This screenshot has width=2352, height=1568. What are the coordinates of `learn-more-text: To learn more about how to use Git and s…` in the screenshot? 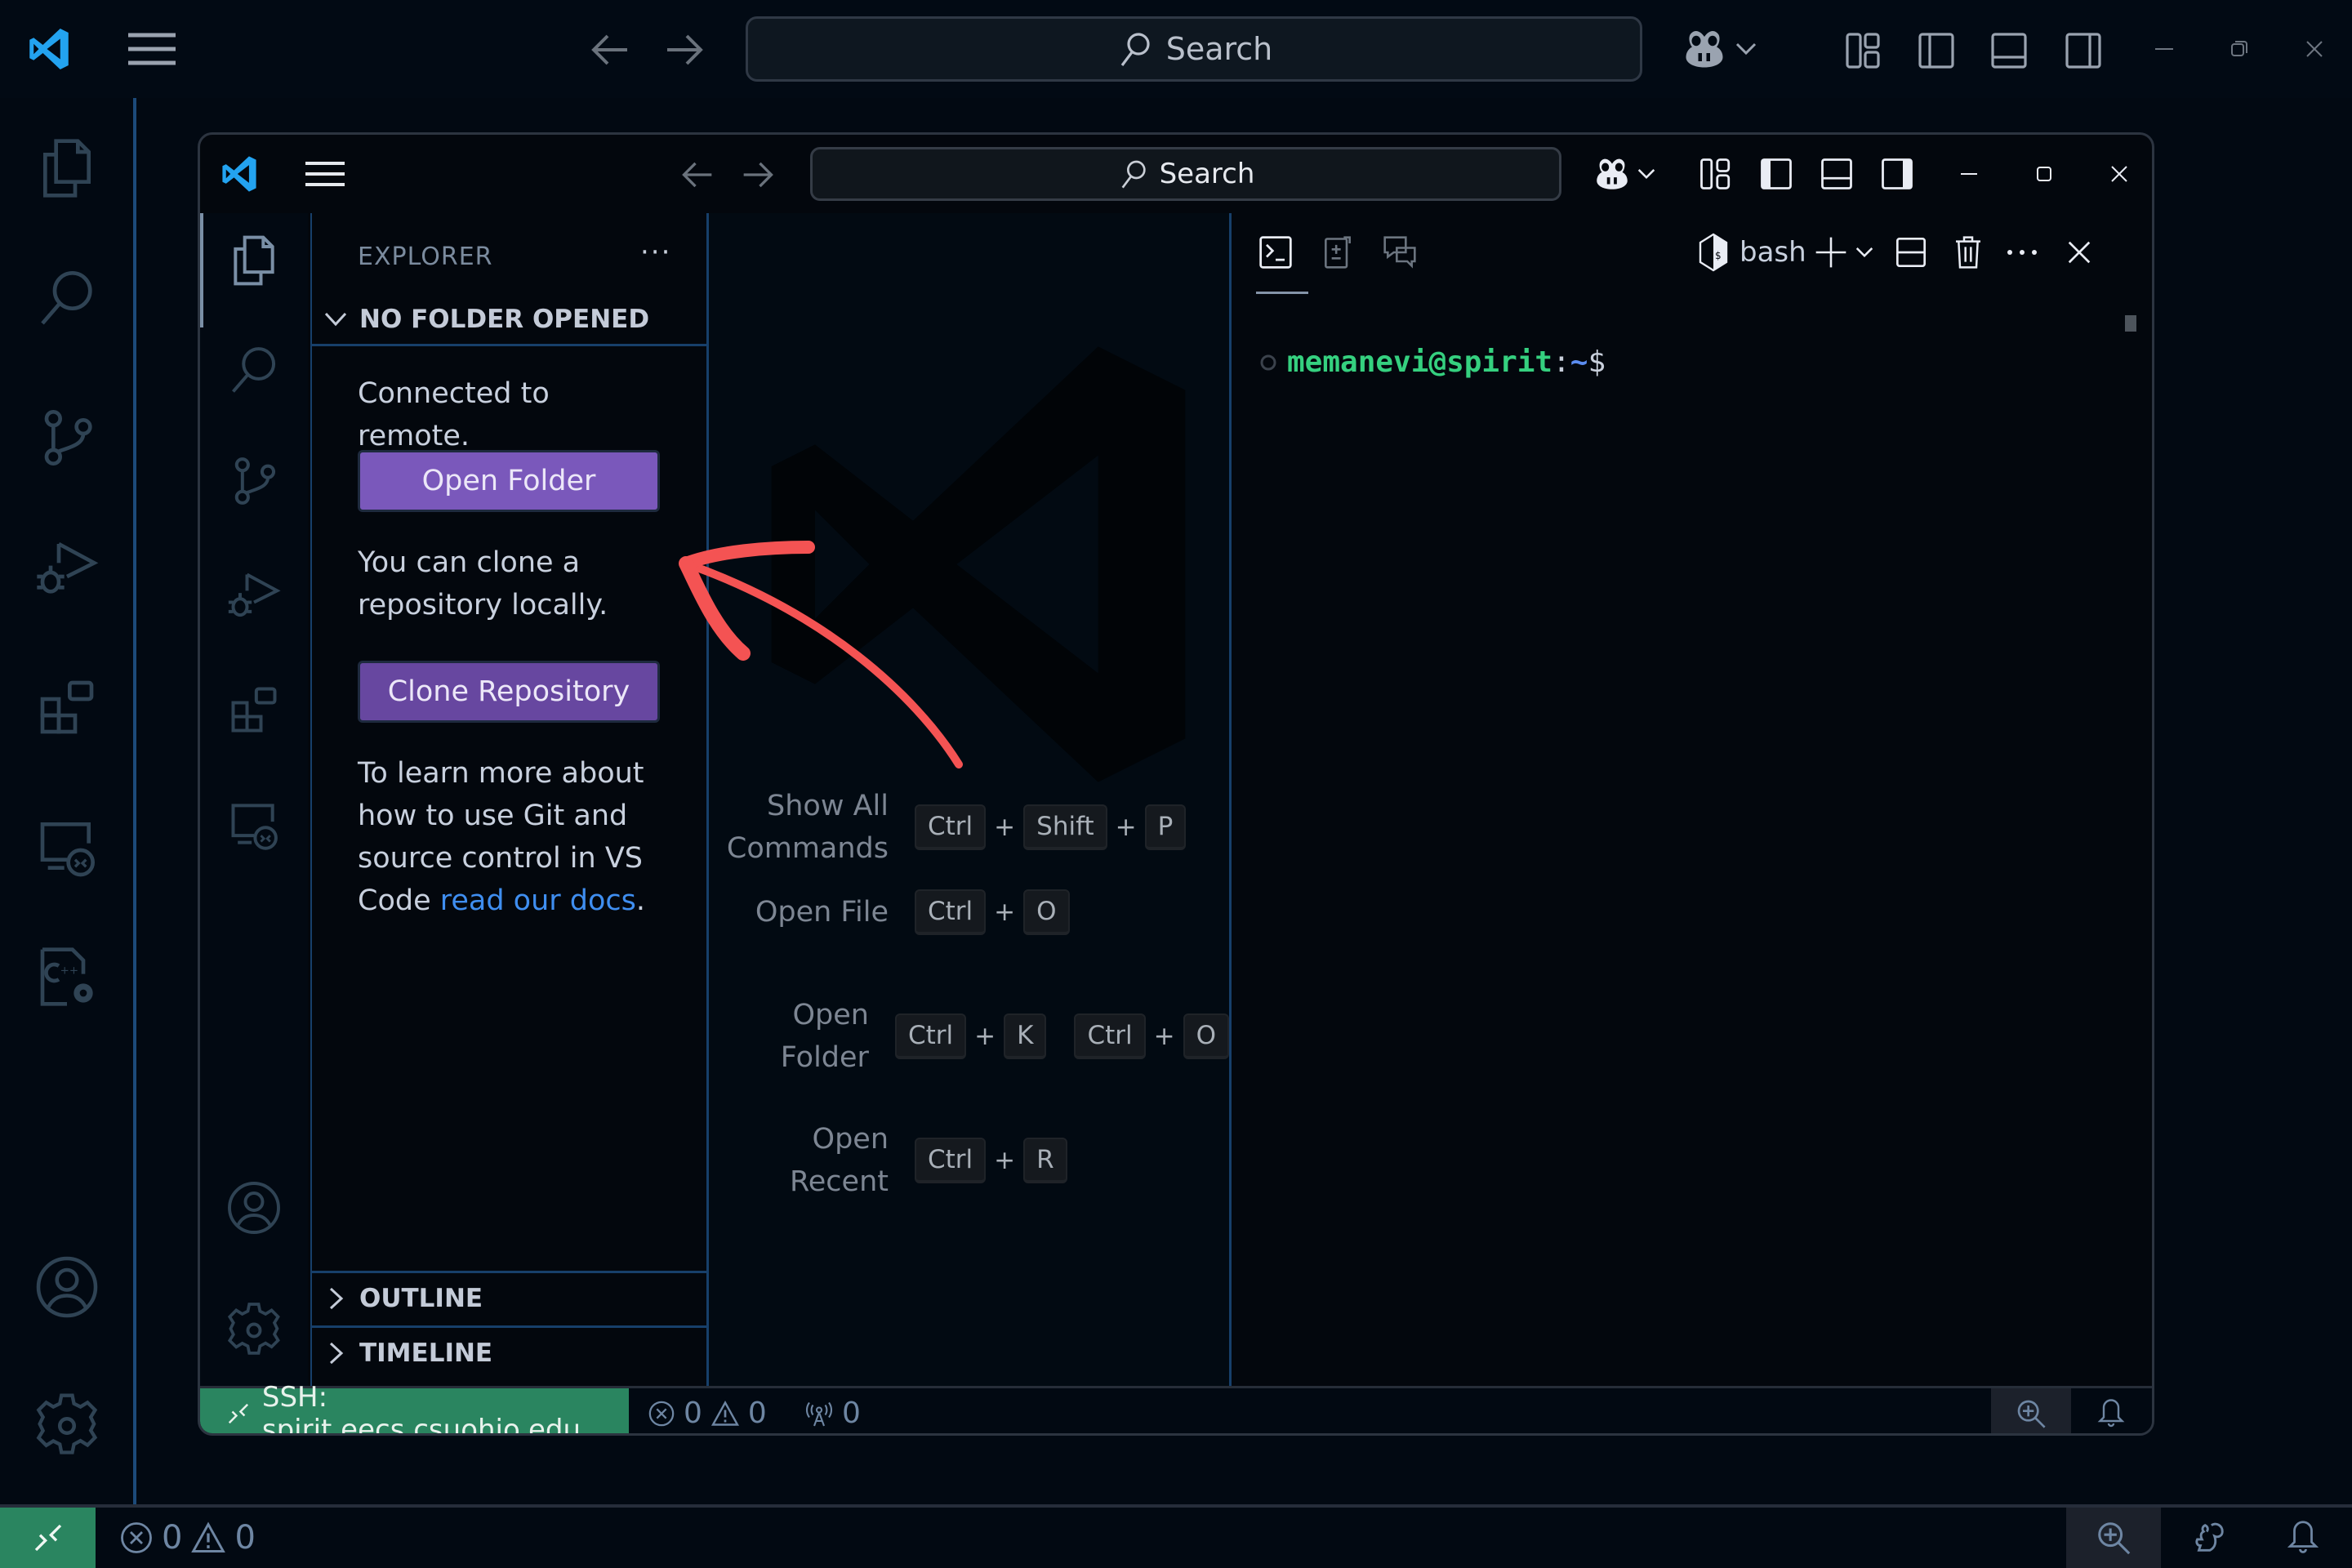 It's located at (513, 837).